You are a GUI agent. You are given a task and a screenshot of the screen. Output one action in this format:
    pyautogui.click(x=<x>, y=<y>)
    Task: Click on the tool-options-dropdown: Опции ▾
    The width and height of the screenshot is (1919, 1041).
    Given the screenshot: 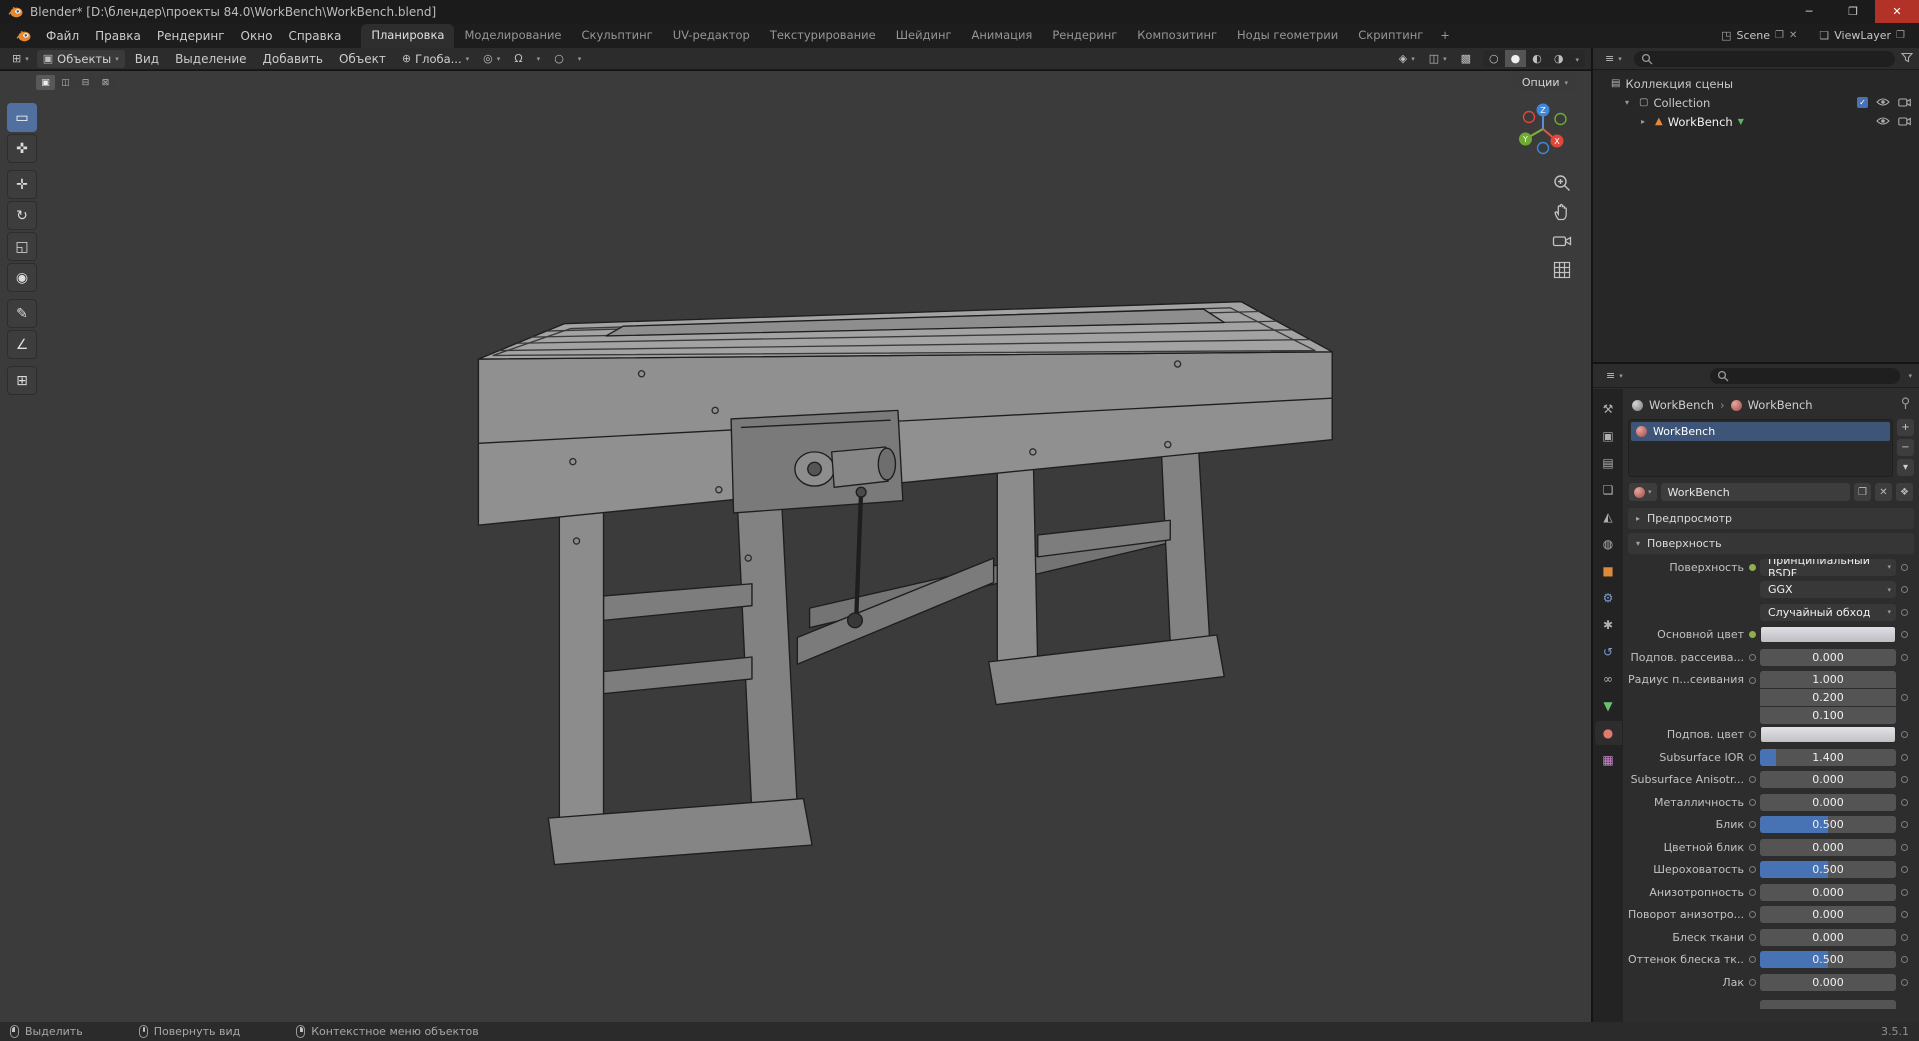 What is the action you would take?
    pyautogui.click(x=1544, y=82)
    